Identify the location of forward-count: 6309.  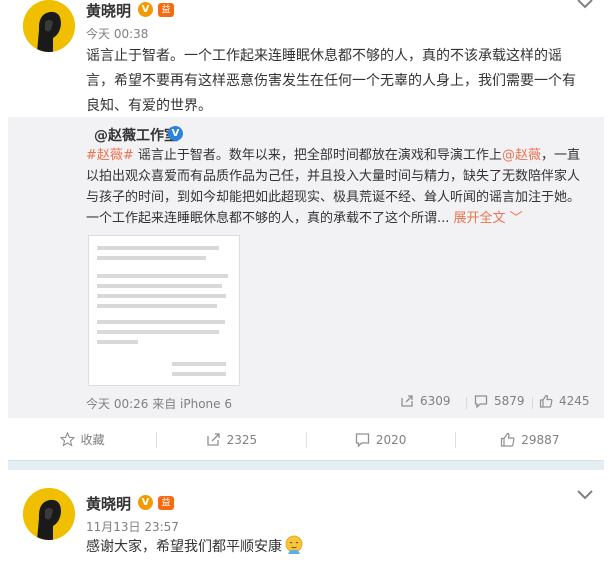
(435, 401).